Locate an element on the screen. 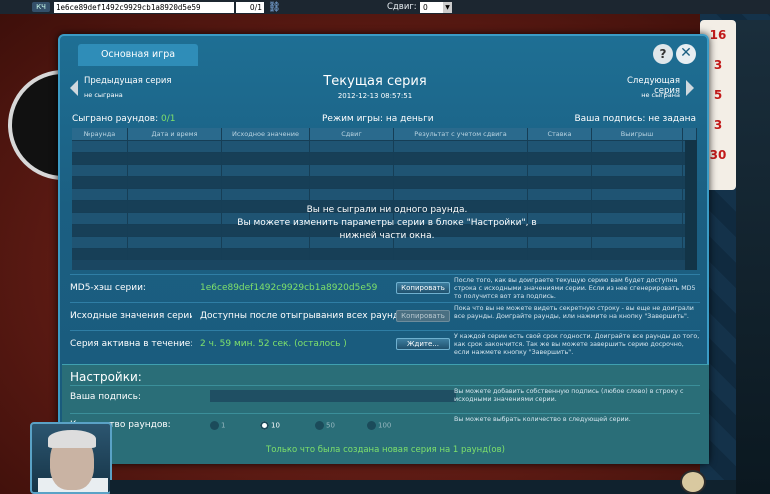 The image size is (770, 494). hash-field: 1e6ce89def1492c9929cb1a8920d5e59 is located at coordinates (144, 7).